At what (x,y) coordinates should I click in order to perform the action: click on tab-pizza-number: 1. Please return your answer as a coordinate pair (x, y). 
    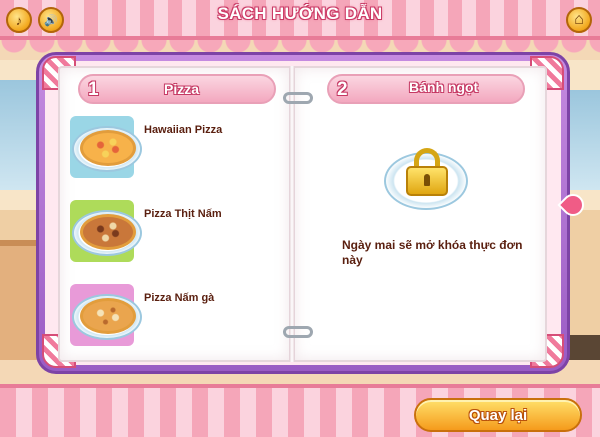
    Looking at the image, I should click on (93, 89).